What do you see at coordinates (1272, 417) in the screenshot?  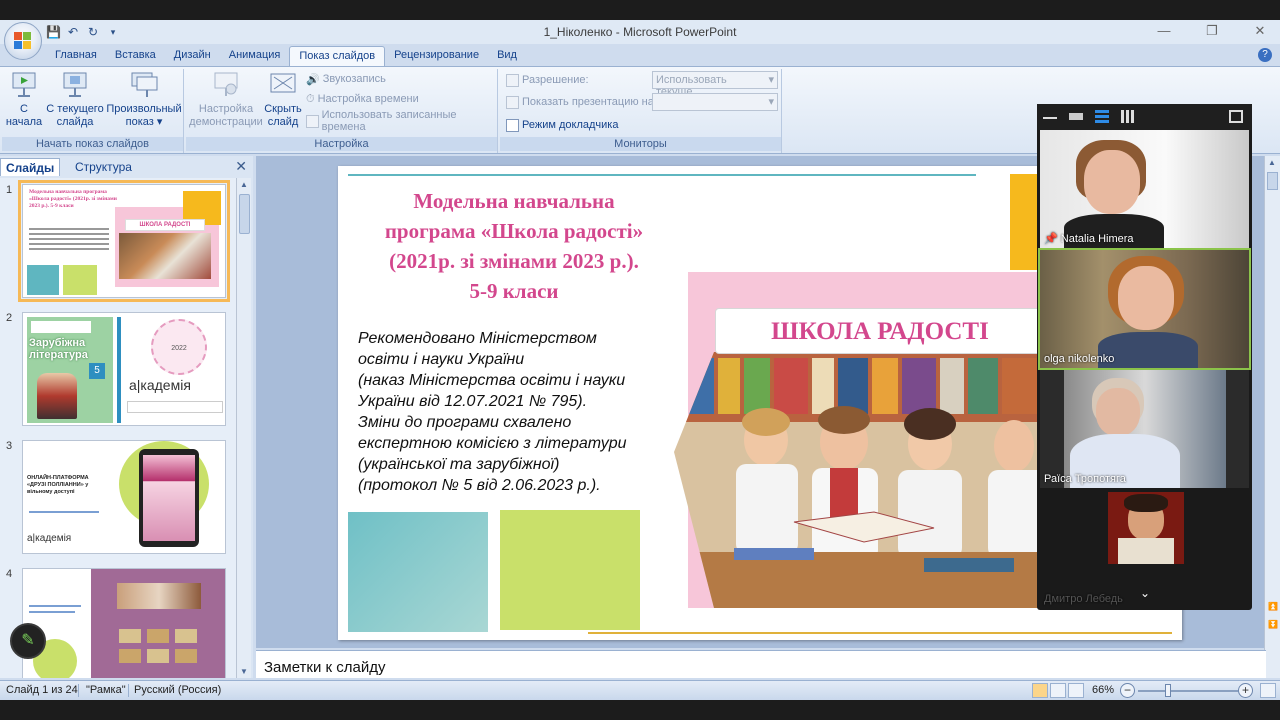 I see `editor-scrollbar: ▲ ⏫ ⏬` at bounding box center [1272, 417].